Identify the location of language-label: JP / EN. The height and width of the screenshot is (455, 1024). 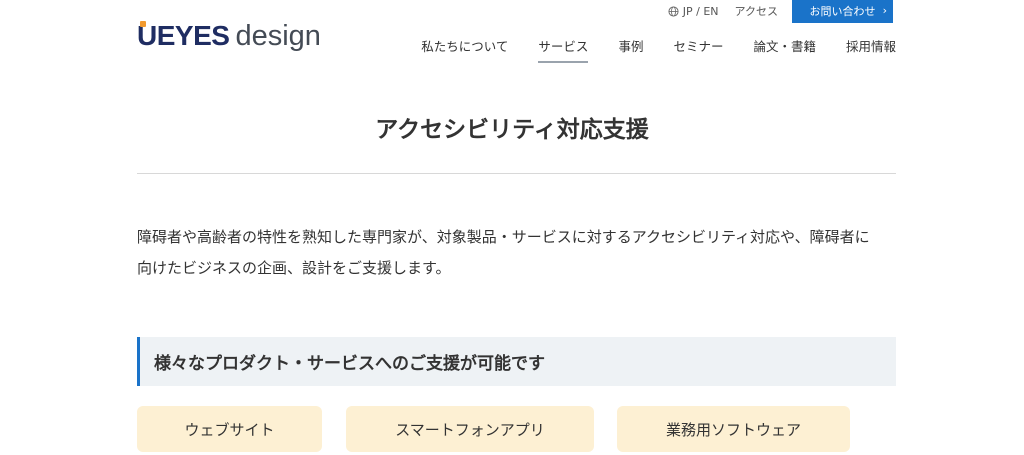
(700, 11).